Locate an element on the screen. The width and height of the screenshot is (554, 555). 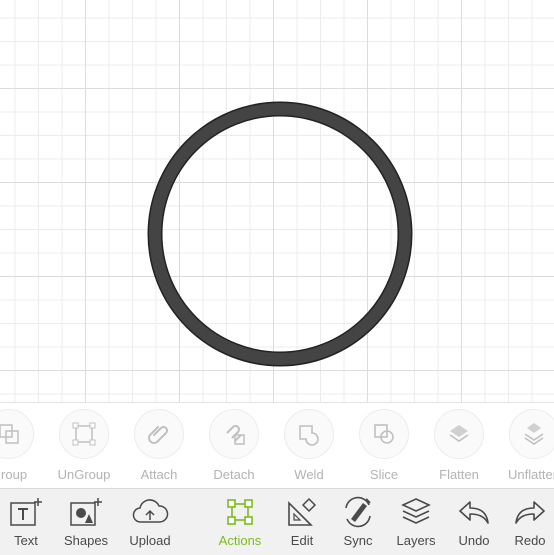
edit-button: Edit is located at coordinates (302, 521).